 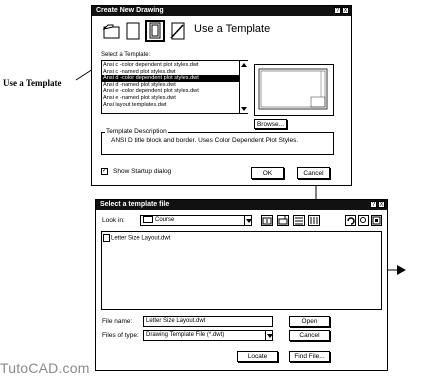 I want to click on file-icon, so click(x=106, y=238).